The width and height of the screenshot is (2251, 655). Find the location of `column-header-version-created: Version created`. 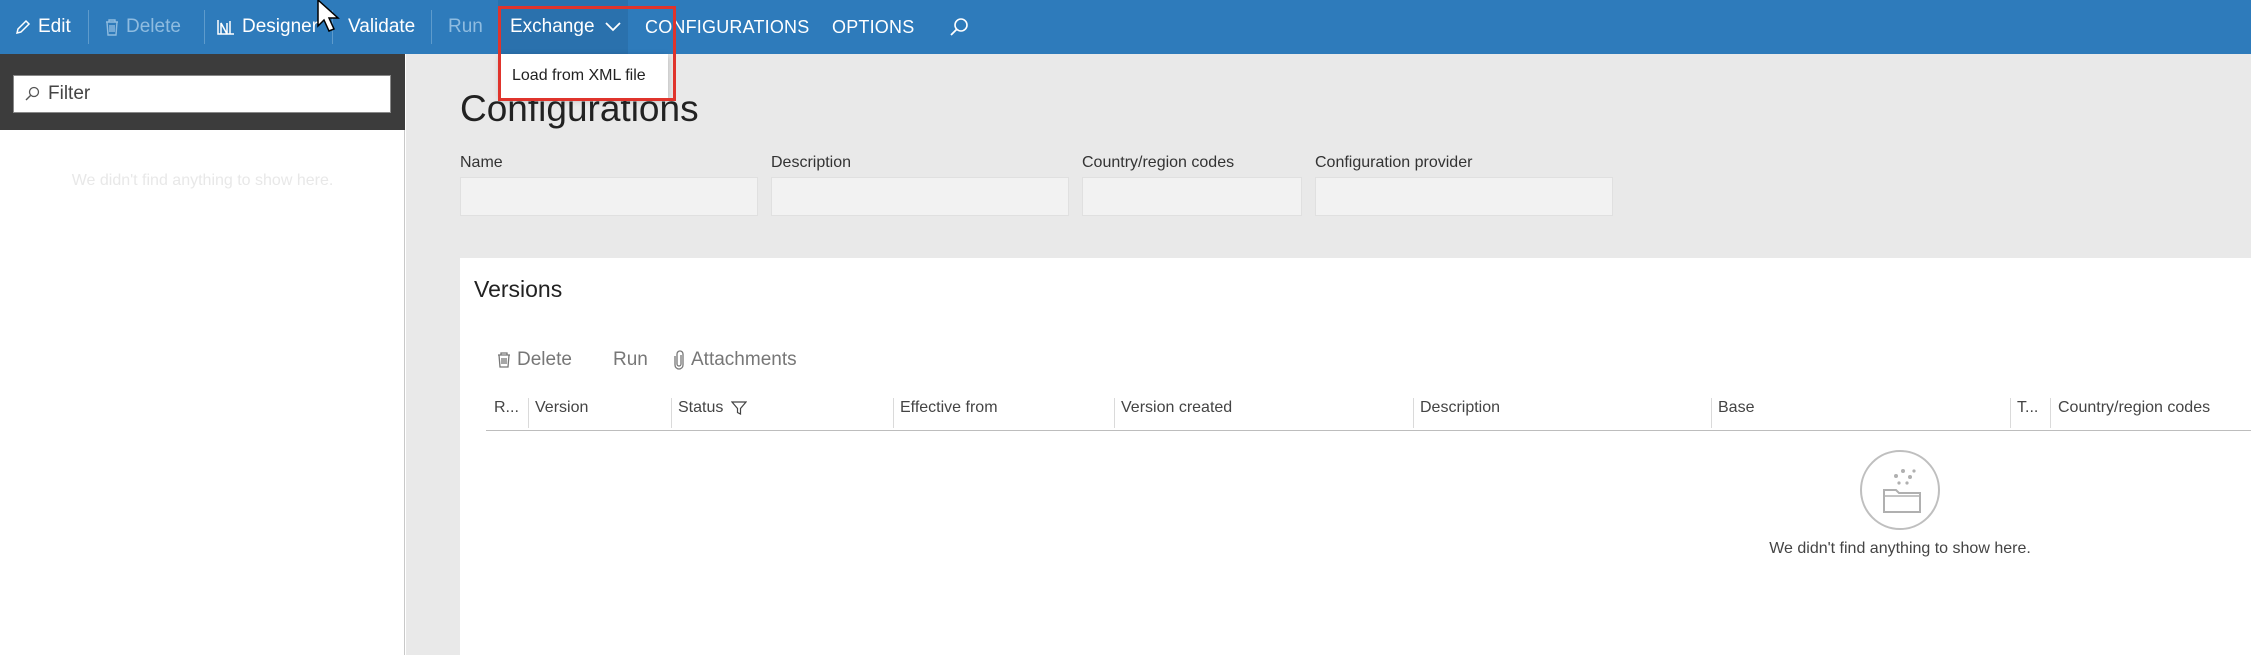

column-header-version-created: Version created is located at coordinates (1176, 408).